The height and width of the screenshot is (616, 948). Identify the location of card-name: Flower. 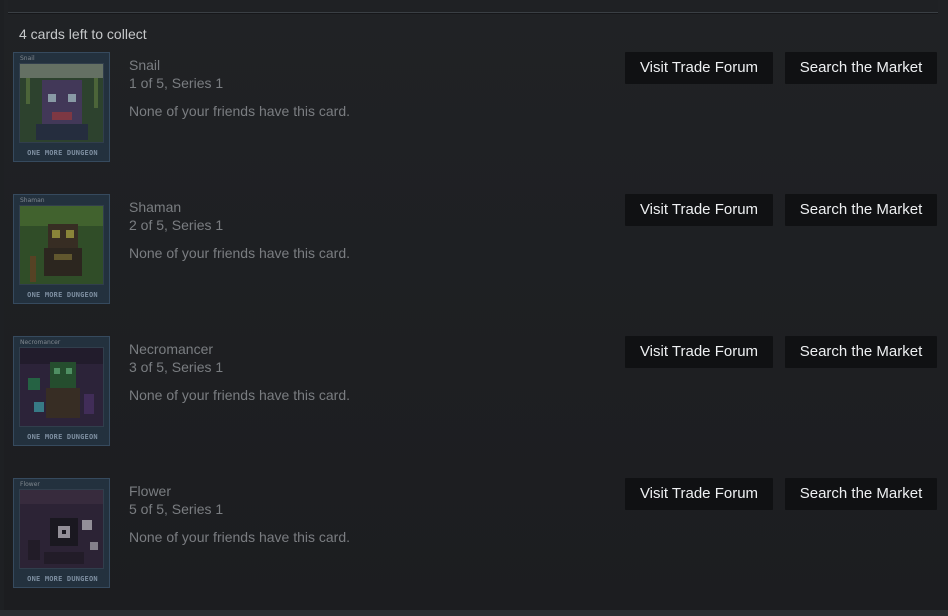
(150, 491).